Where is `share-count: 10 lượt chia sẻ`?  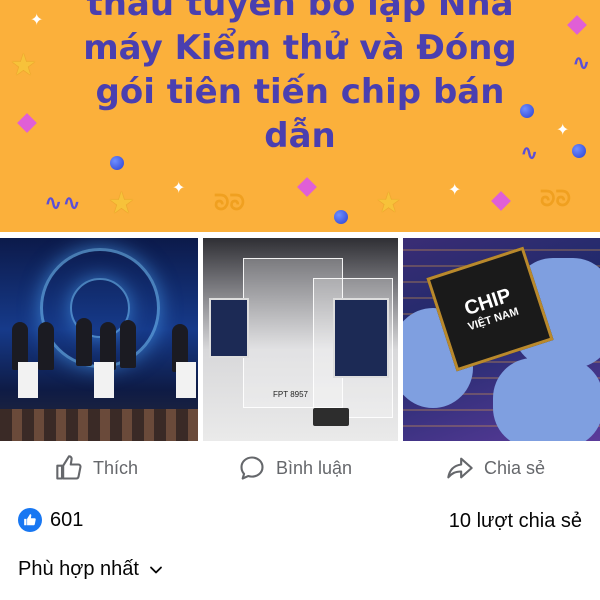
share-count: 10 lượt chia sẻ is located at coordinates (515, 521).